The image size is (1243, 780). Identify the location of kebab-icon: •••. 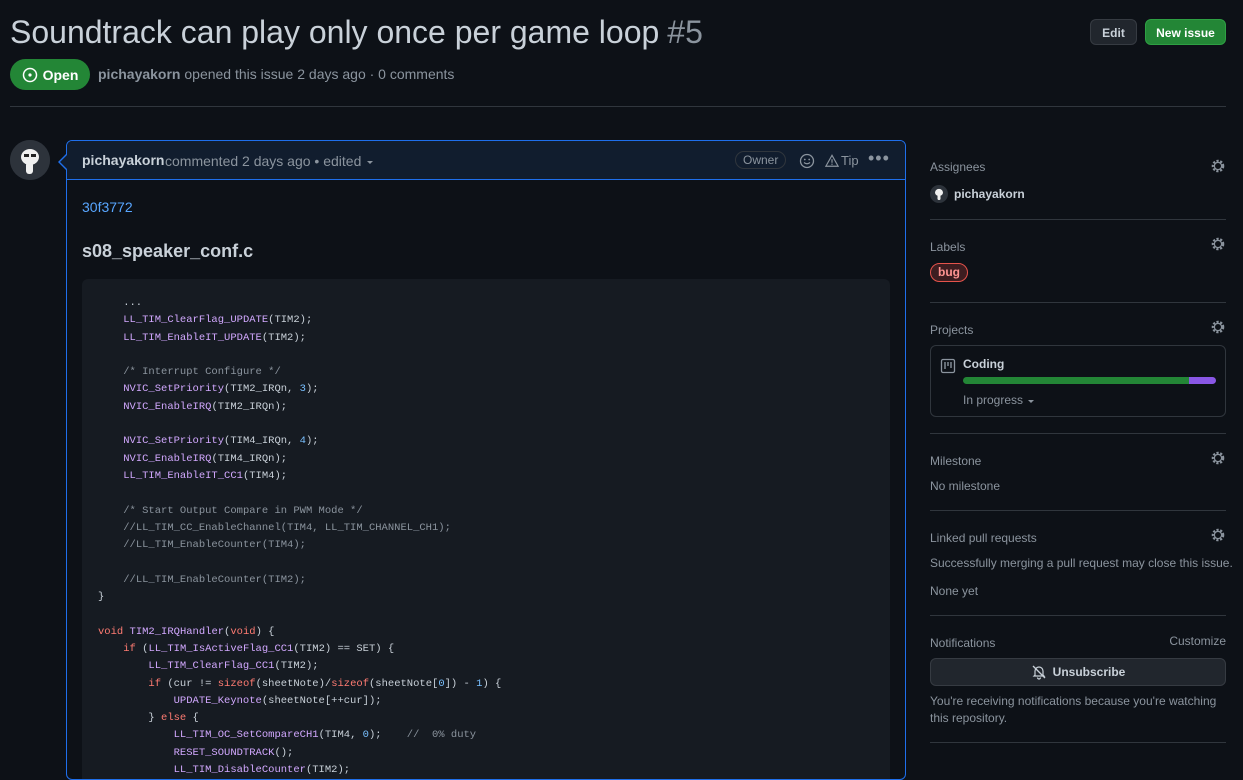
(879, 158).